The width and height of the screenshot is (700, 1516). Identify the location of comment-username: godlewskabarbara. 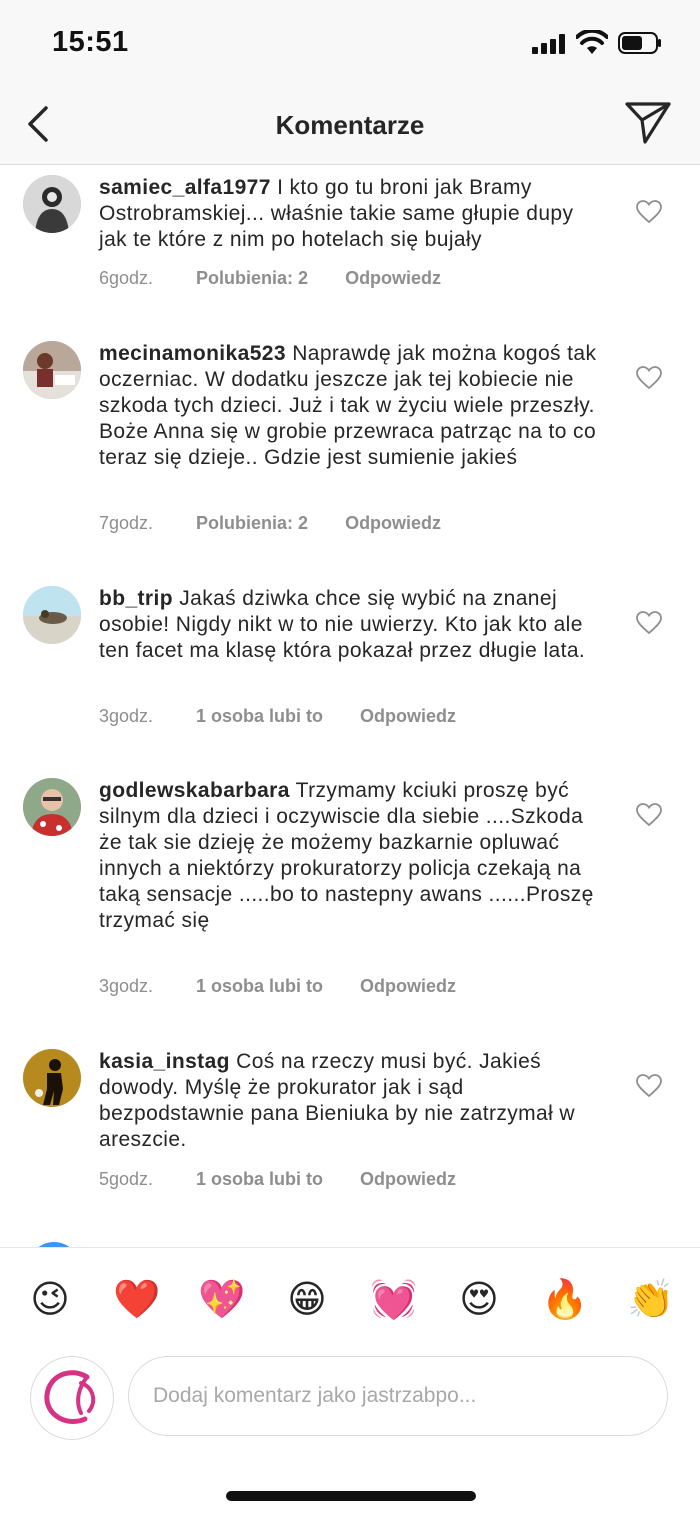
(194, 790).